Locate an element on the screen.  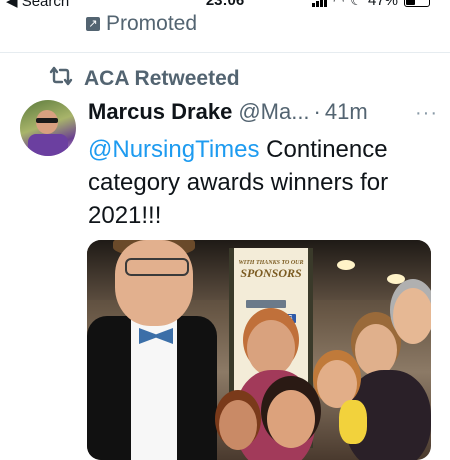
retweet-icon is located at coordinates (61, 79).